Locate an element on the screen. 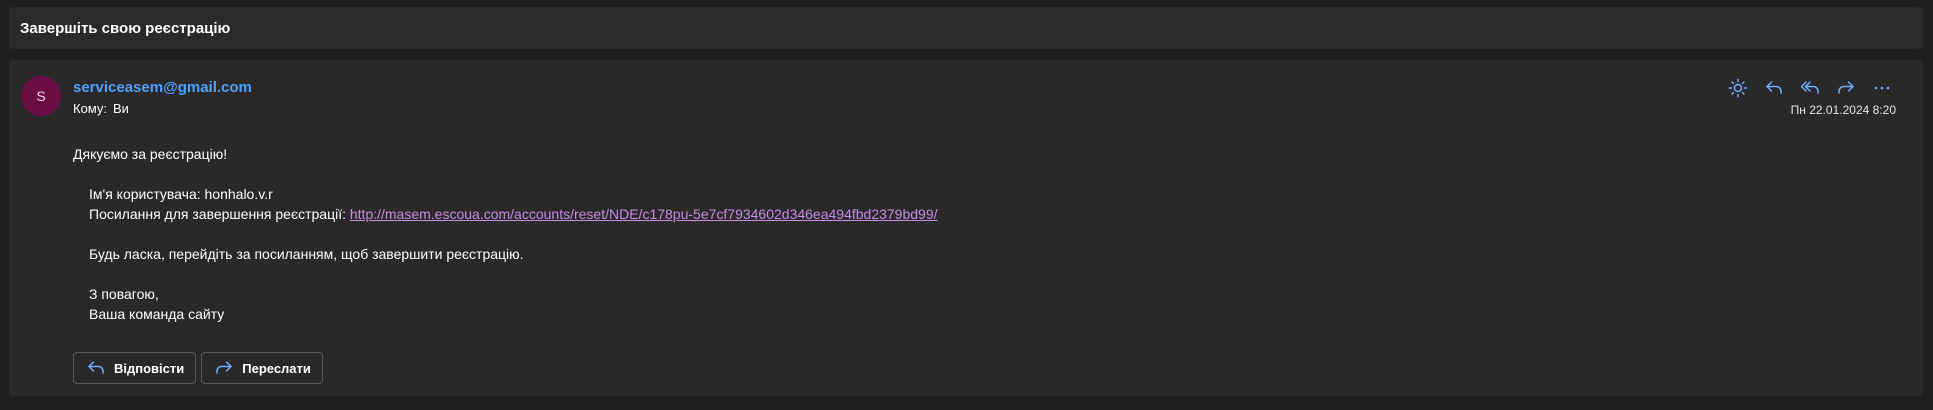  subject-title: Завершіть свою реєстрацію is located at coordinates (125, 28).